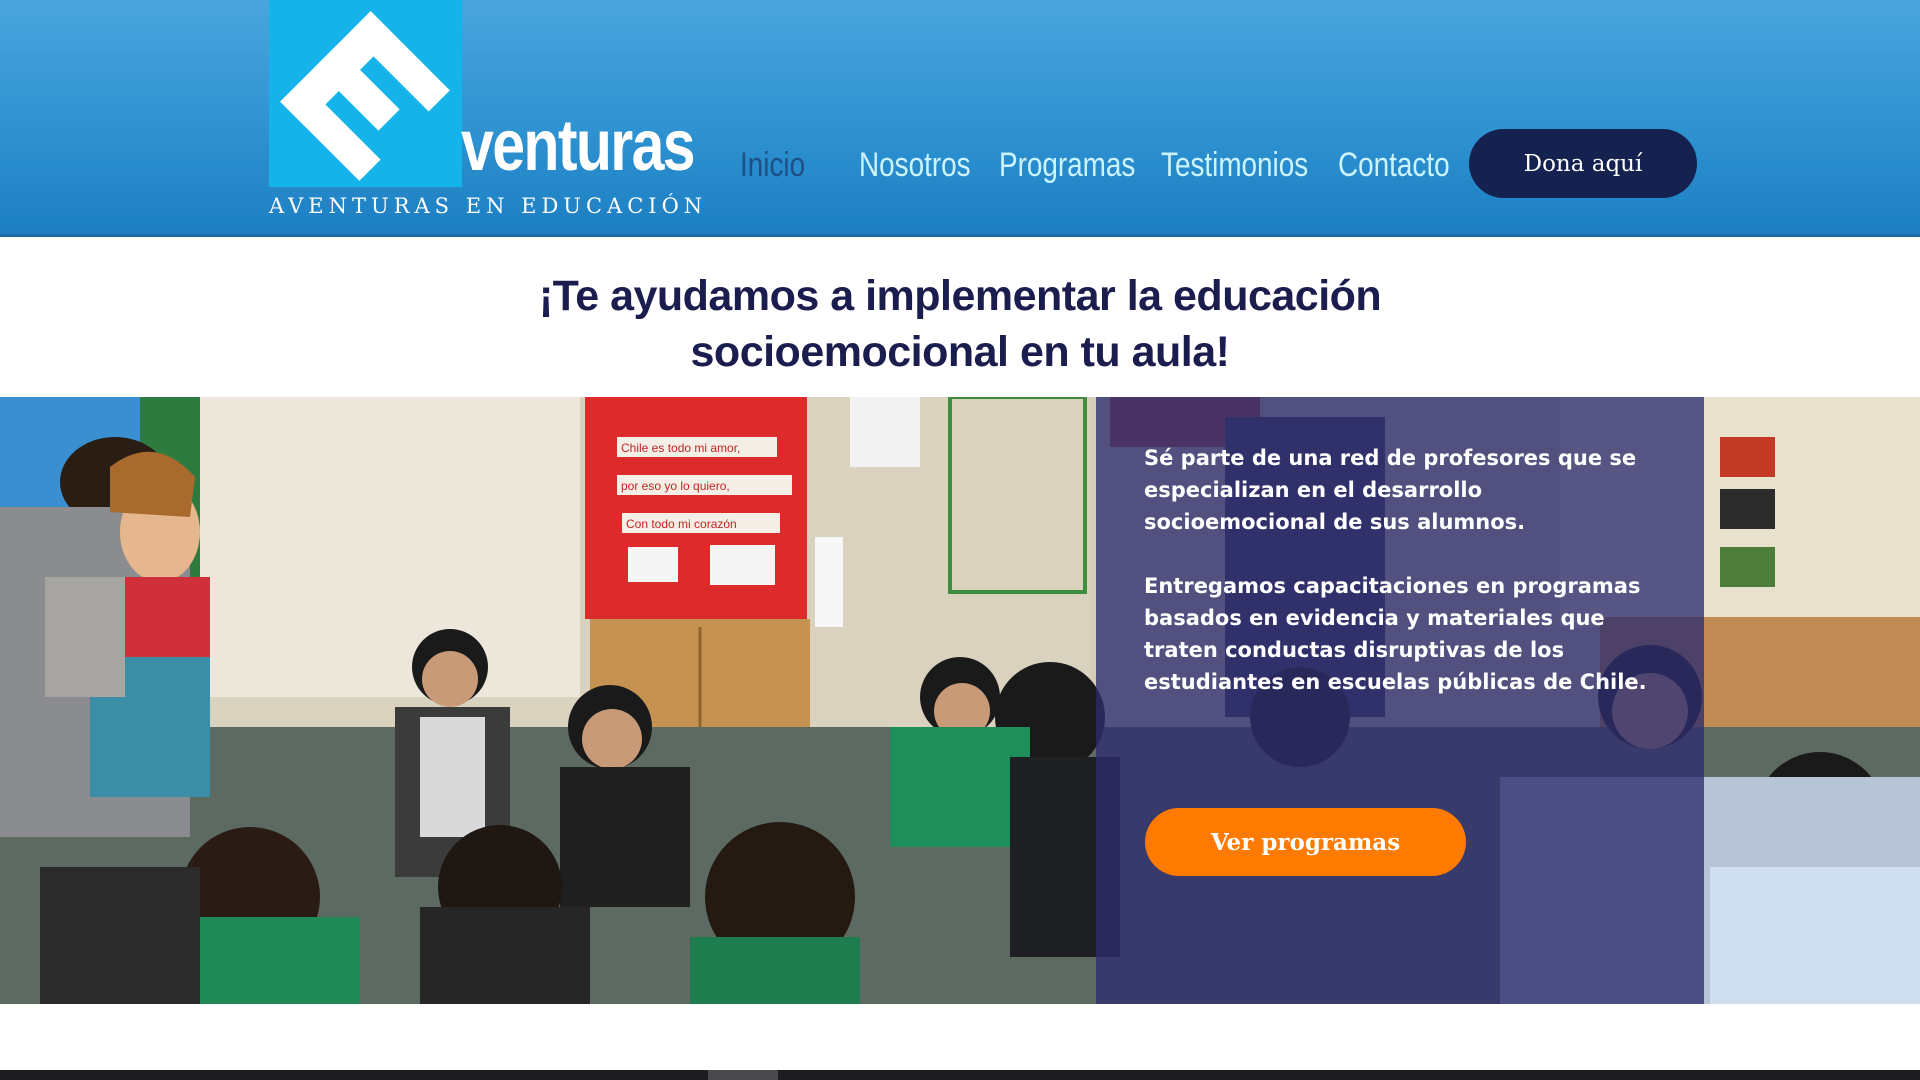  I want to click on bottom-bar, so click(960, 1075).